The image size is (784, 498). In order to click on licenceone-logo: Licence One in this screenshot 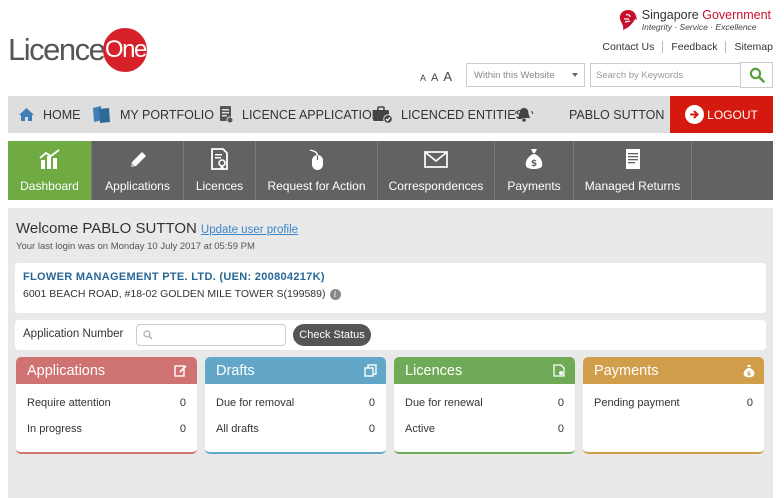, I will do `click(78, 50)`.